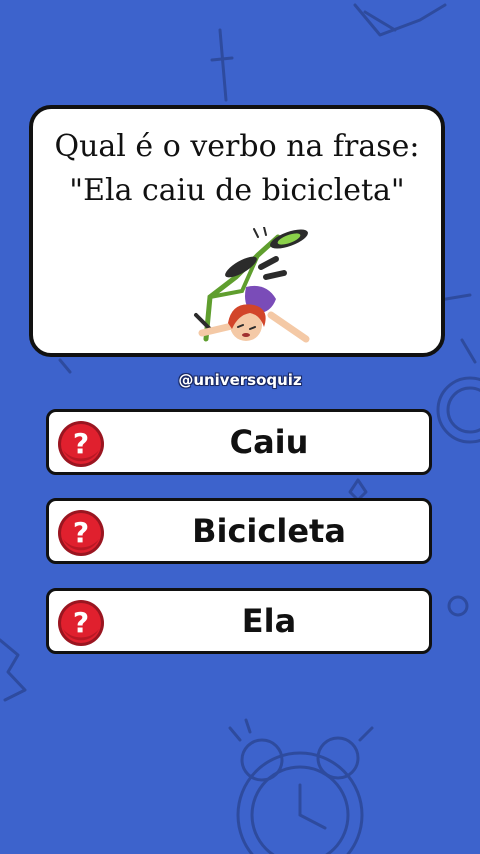  What do you see at coordinates (237, 190) in the screenshot?
I see `question-line-2: "Ela caiu de bicicleta"` at bounding box center [237, 190].